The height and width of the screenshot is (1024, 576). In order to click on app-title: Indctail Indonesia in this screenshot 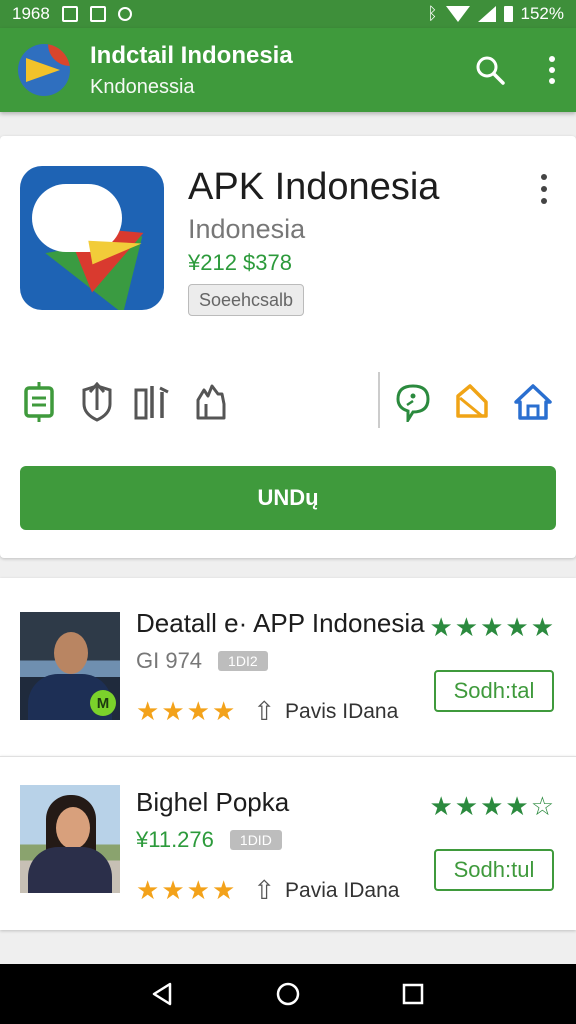, I will do `click(191, 55)`.